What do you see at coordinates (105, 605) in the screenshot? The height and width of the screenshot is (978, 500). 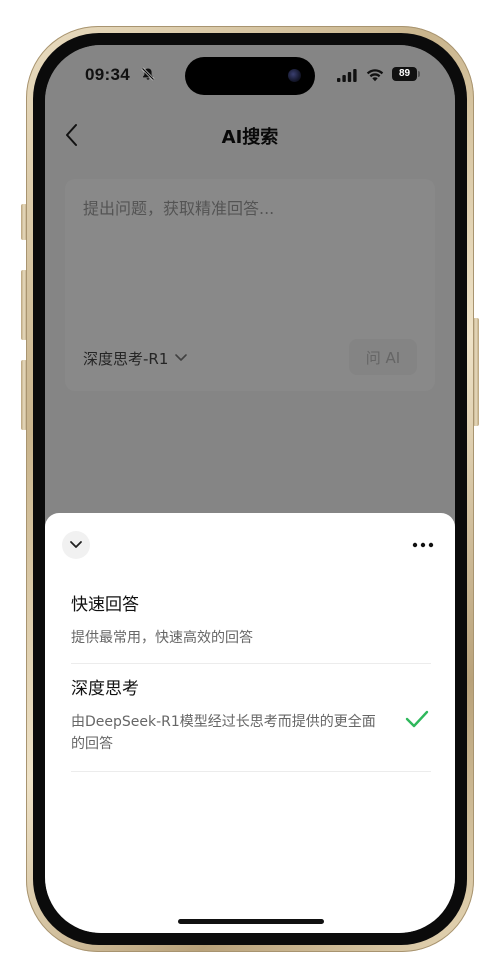 I see `option-title: 快速回答` at bounding box center [105, 605].